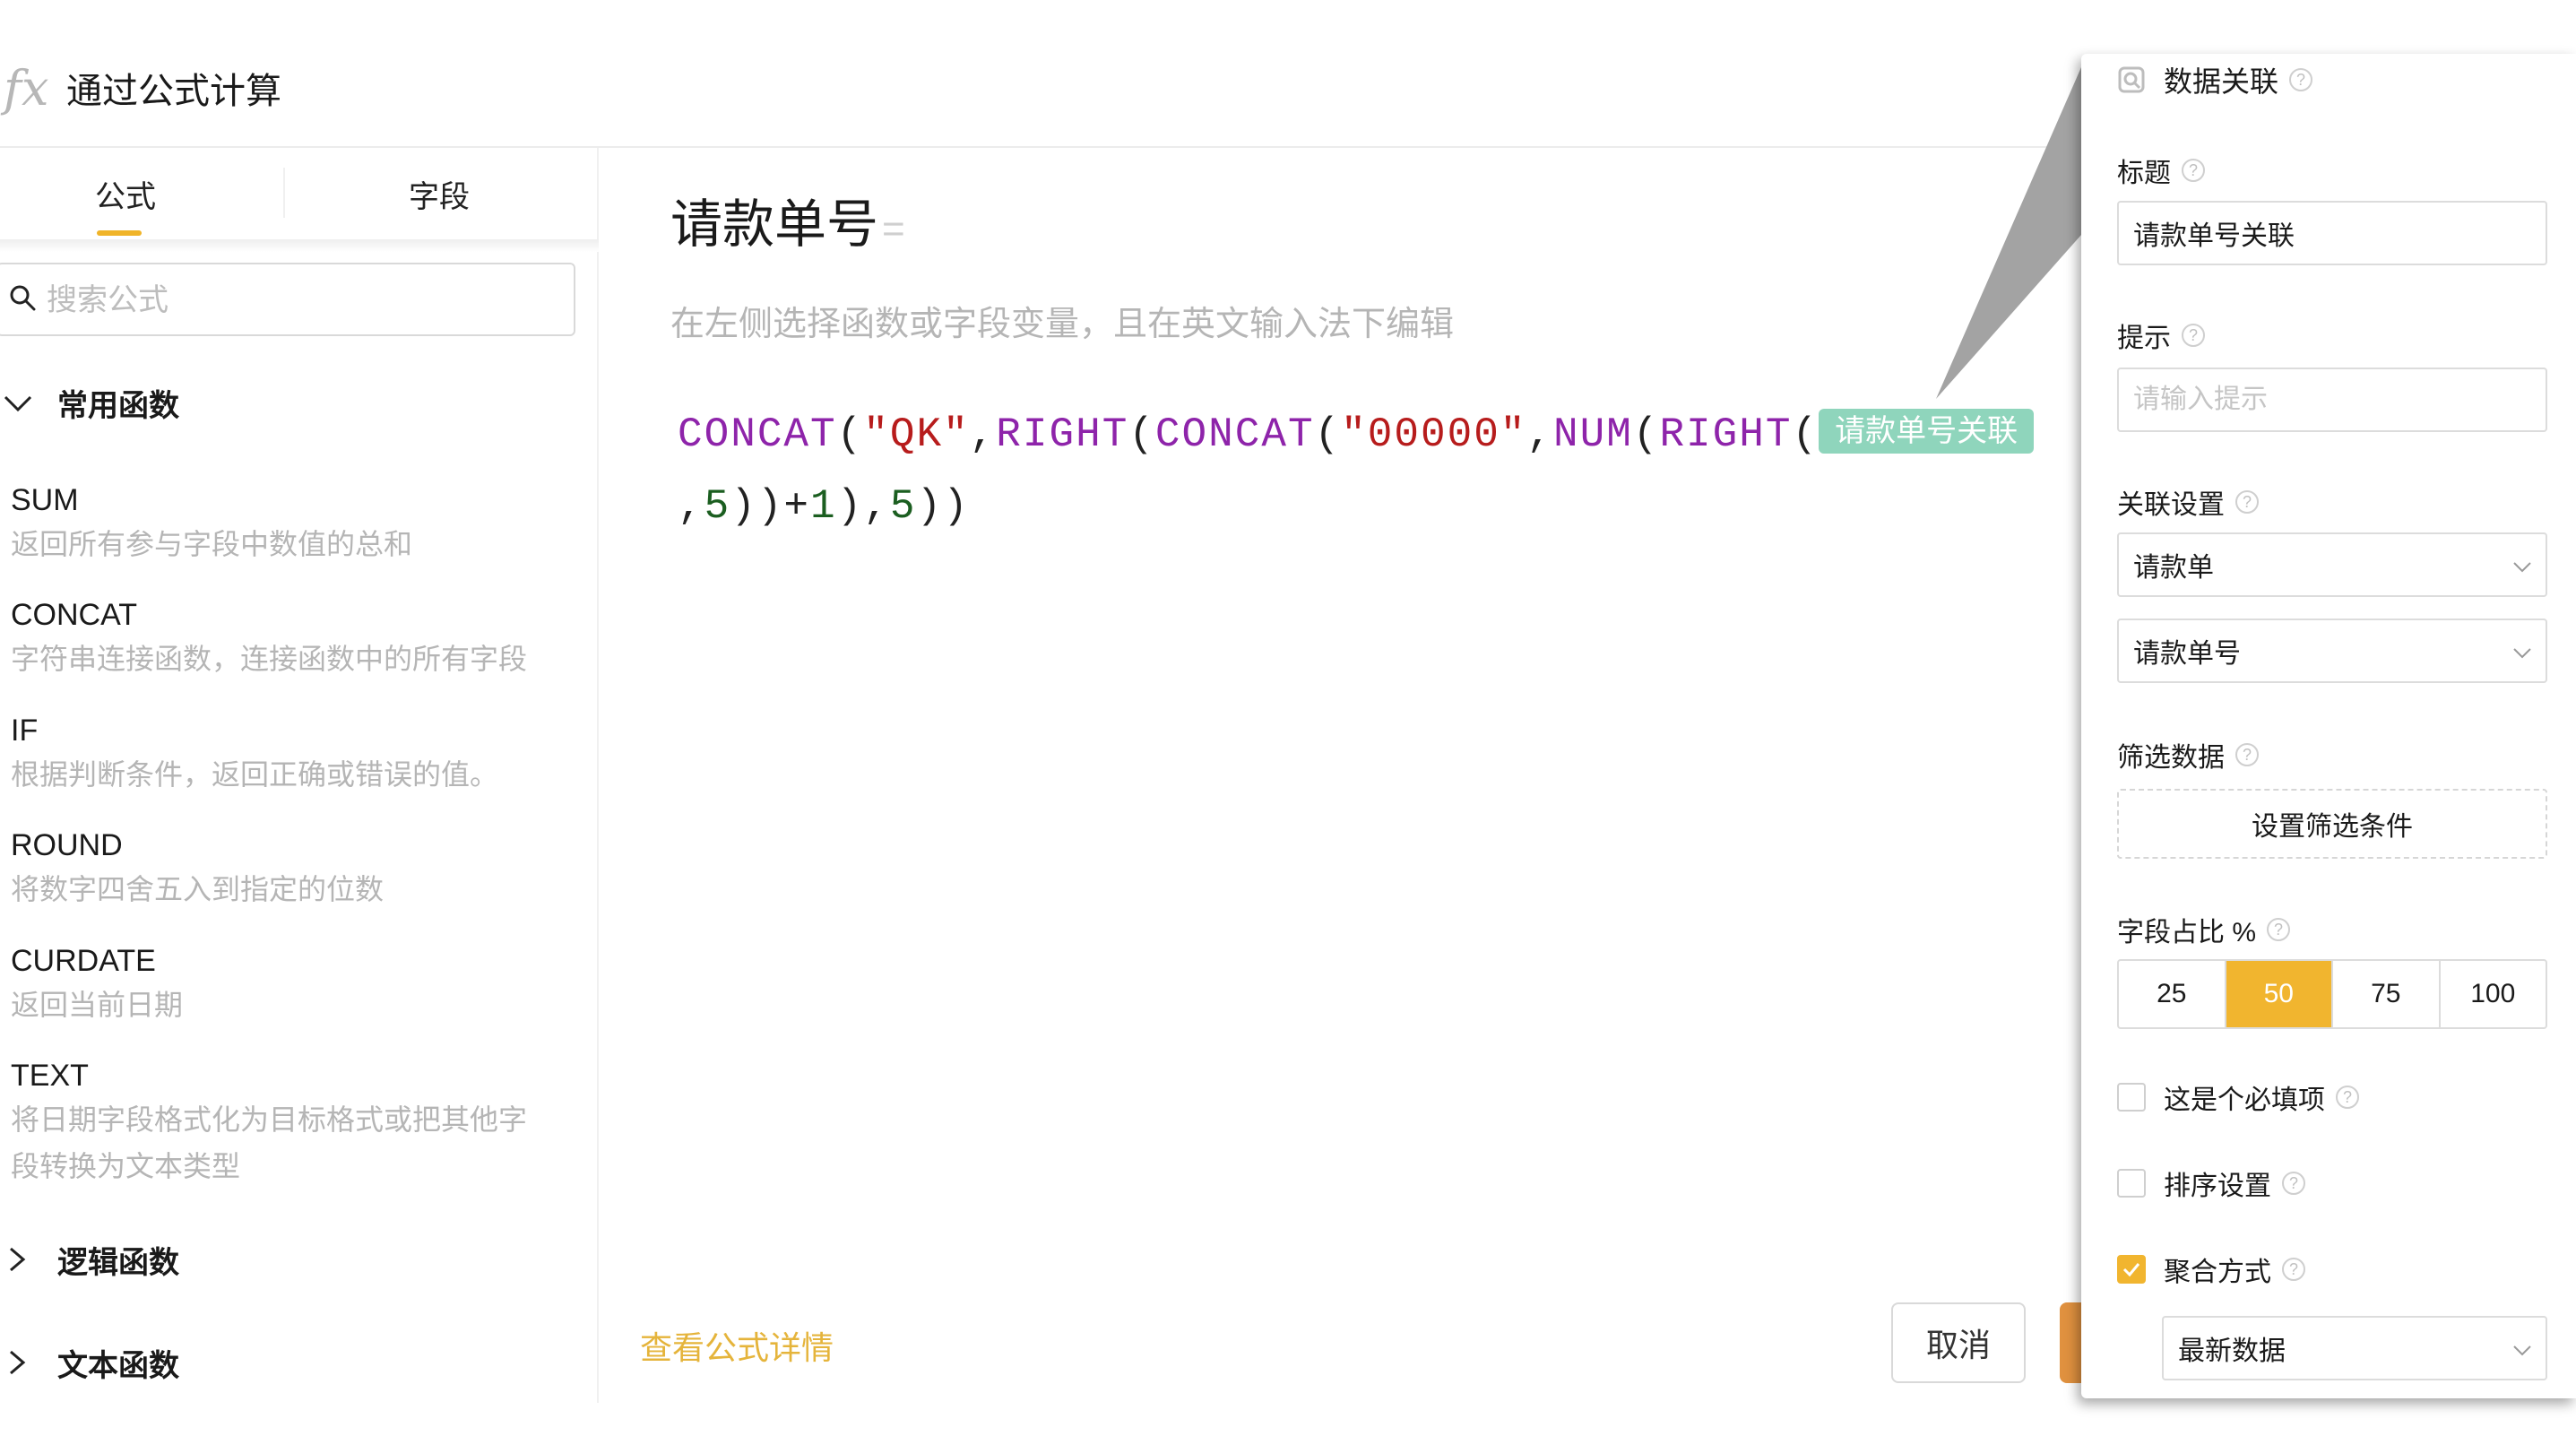 The width and height of the screenshot is (2576, 1436). What do you see at coordinates (1328, 434) in the screenshot?
I see `formula-line1-token-7: (` at bounding box center [1328, 434].